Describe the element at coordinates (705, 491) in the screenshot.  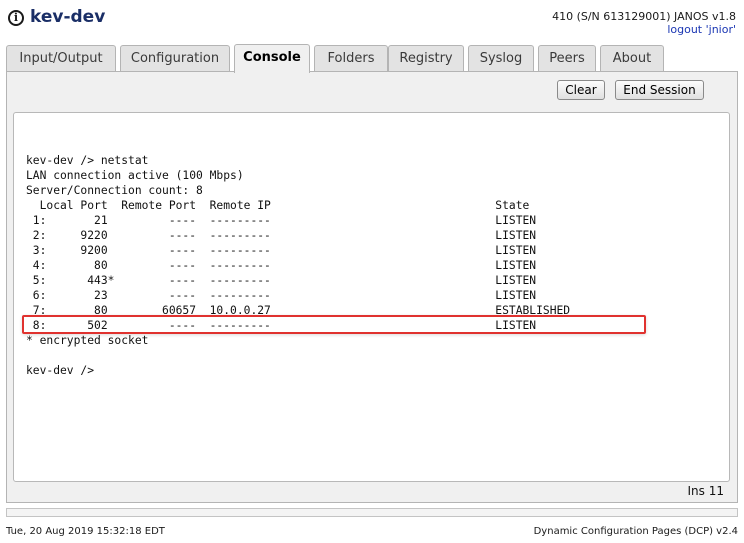
I see `cursor-position: Ins 11` at that location.